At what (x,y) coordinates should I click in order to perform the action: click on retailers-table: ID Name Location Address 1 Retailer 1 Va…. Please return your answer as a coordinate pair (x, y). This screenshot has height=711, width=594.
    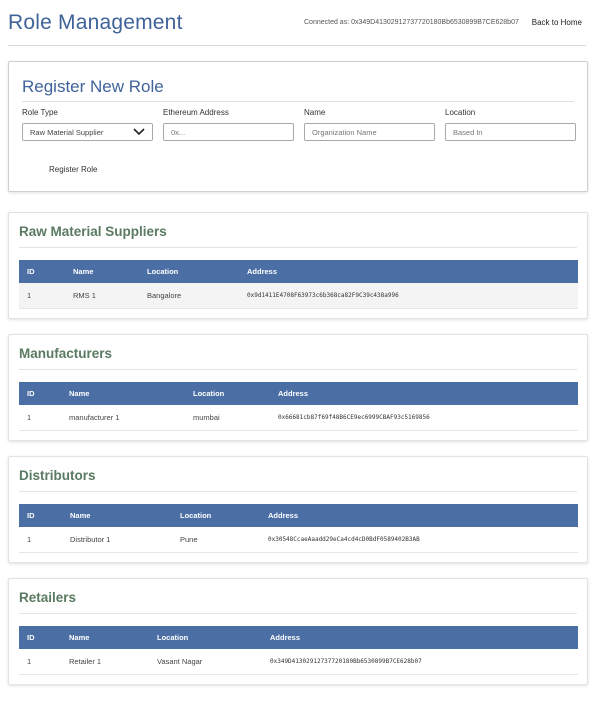
    Looking at the image, I should click on (298, 650).